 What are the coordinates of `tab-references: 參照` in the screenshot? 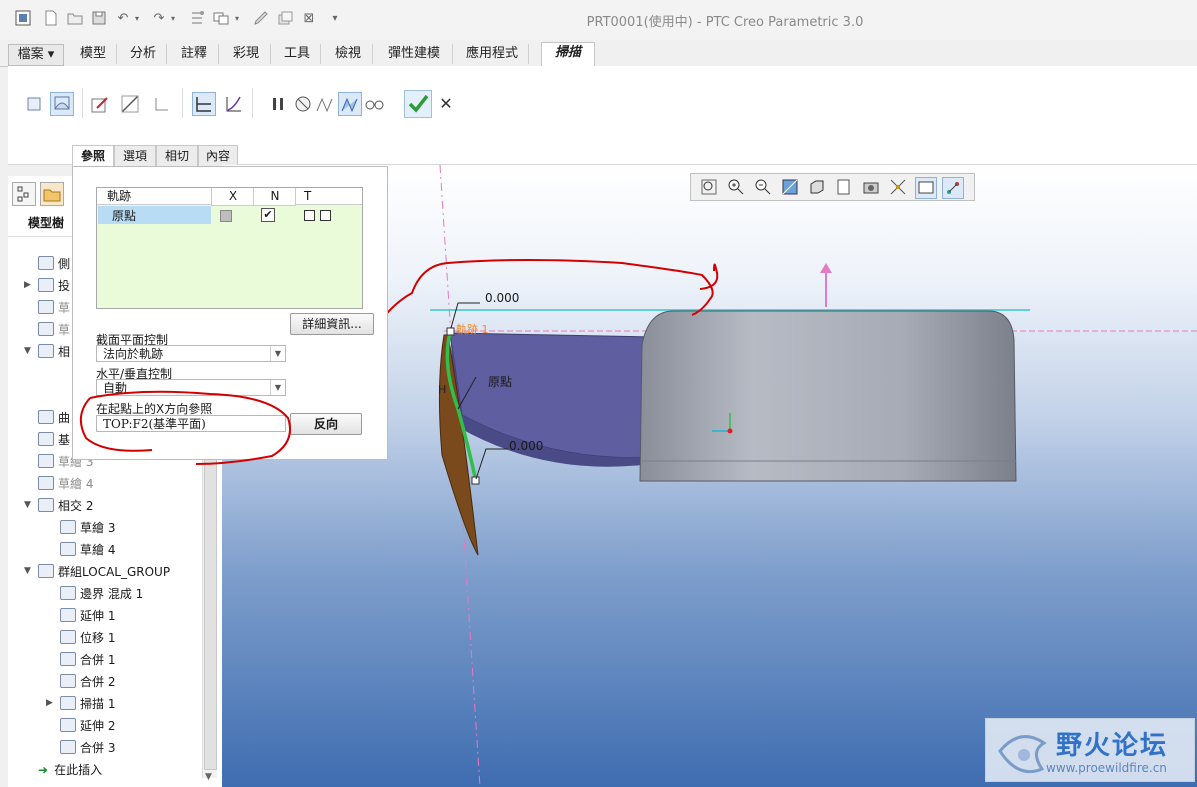 It's located at (93, 156).